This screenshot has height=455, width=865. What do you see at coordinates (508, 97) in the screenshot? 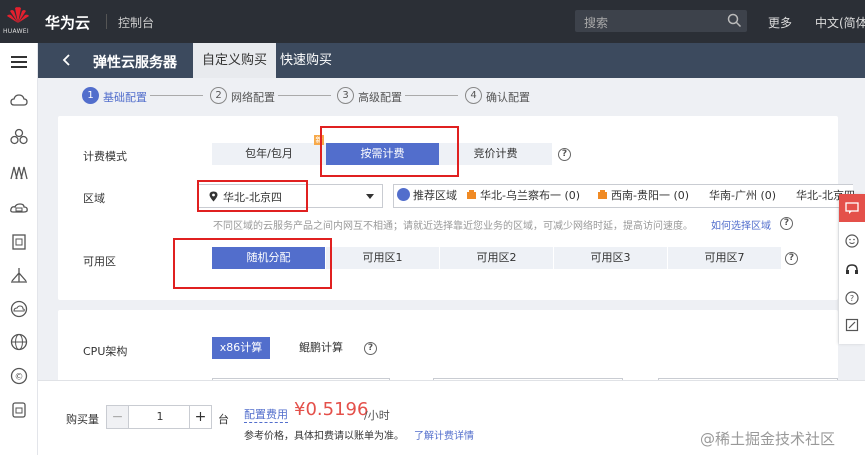
I see `step-label: 确认配置` at bounding box center [508, 97].